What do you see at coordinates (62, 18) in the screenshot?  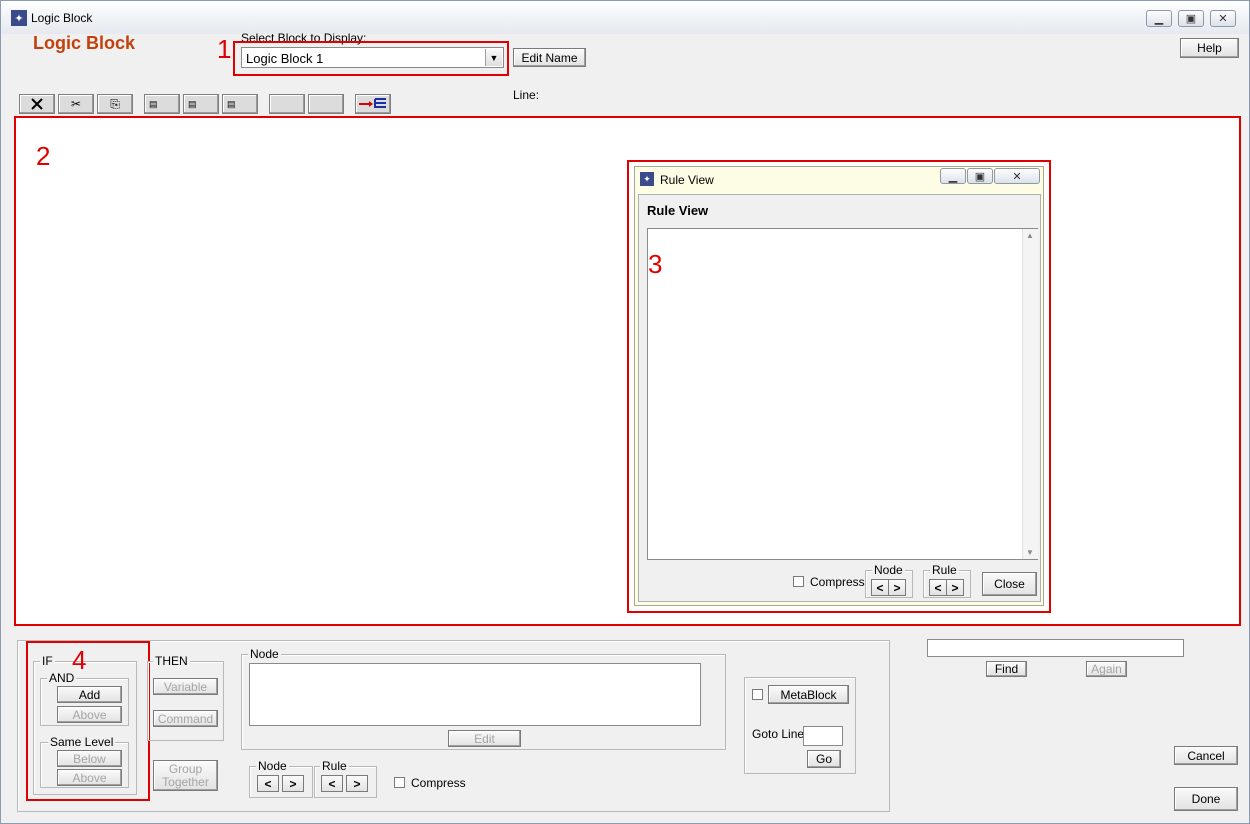 I see `window-title: Logic Block` at bounding box center [62, 18].